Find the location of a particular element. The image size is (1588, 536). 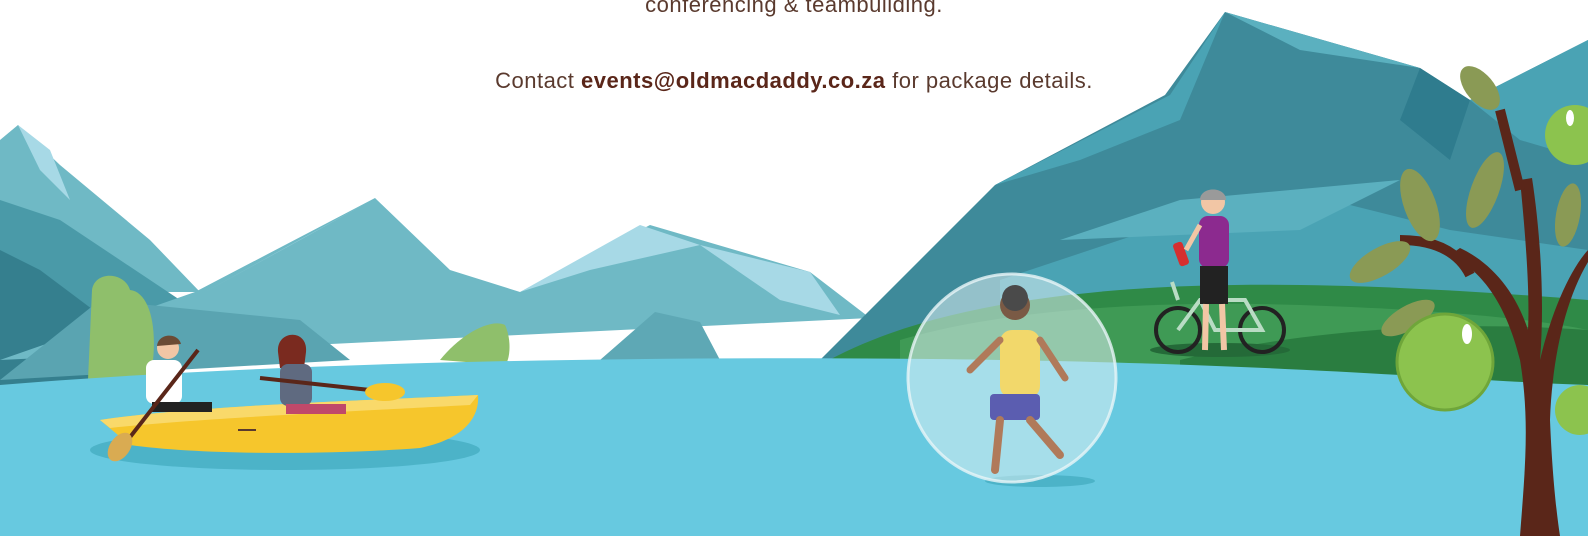

contact-suffix: for package details. is located at coordinates (989, 80).